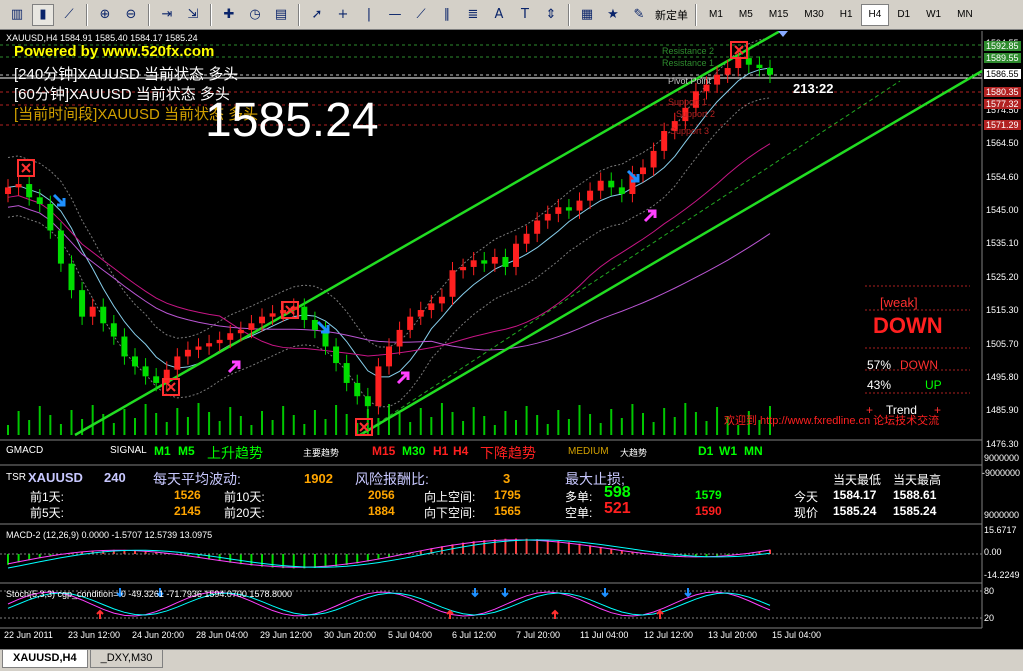 Image resolution: width=1023 pixels, height=671 pixels. What do you see at coordinates (639, 15) in the screenshot?
I see `new-order-icon: ✎` at bounding box center [639, 15].